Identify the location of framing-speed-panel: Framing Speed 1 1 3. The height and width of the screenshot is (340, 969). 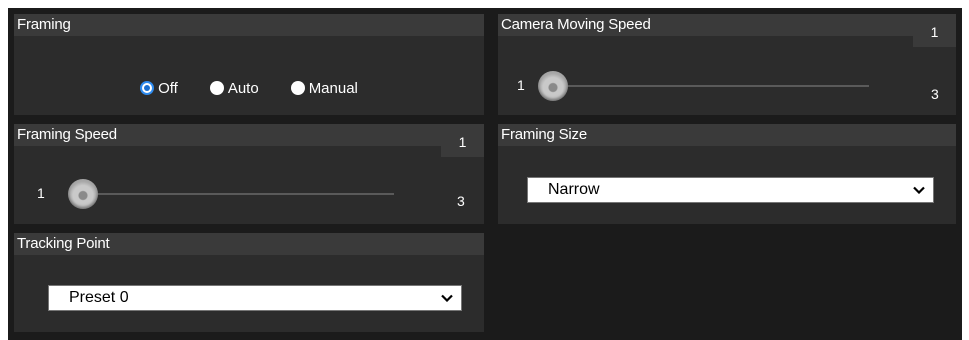
(249, 174).